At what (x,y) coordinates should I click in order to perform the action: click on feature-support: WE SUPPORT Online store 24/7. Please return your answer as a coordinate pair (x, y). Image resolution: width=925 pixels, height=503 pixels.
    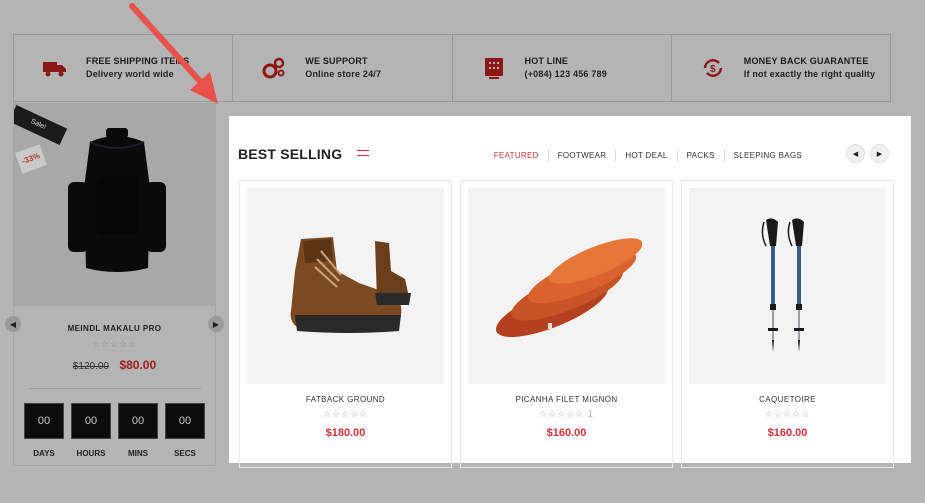
    Looking at the image, I should click on (343, 68).